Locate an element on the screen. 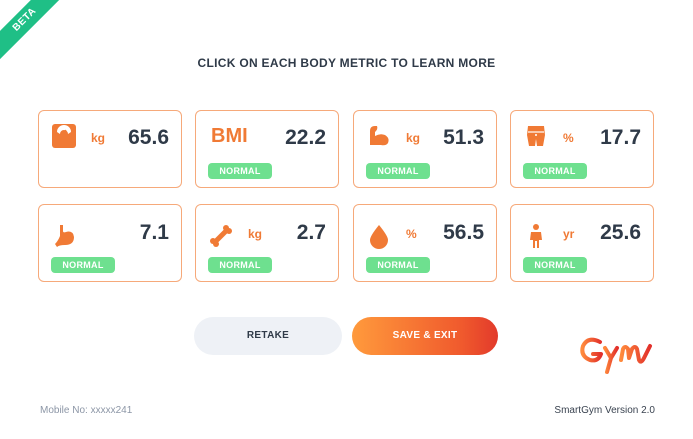 The height and width of the screenshot is (439, 693). metric-card-bone-mass: kg 2.7 NORMAL is located at coordinates (267, 243).